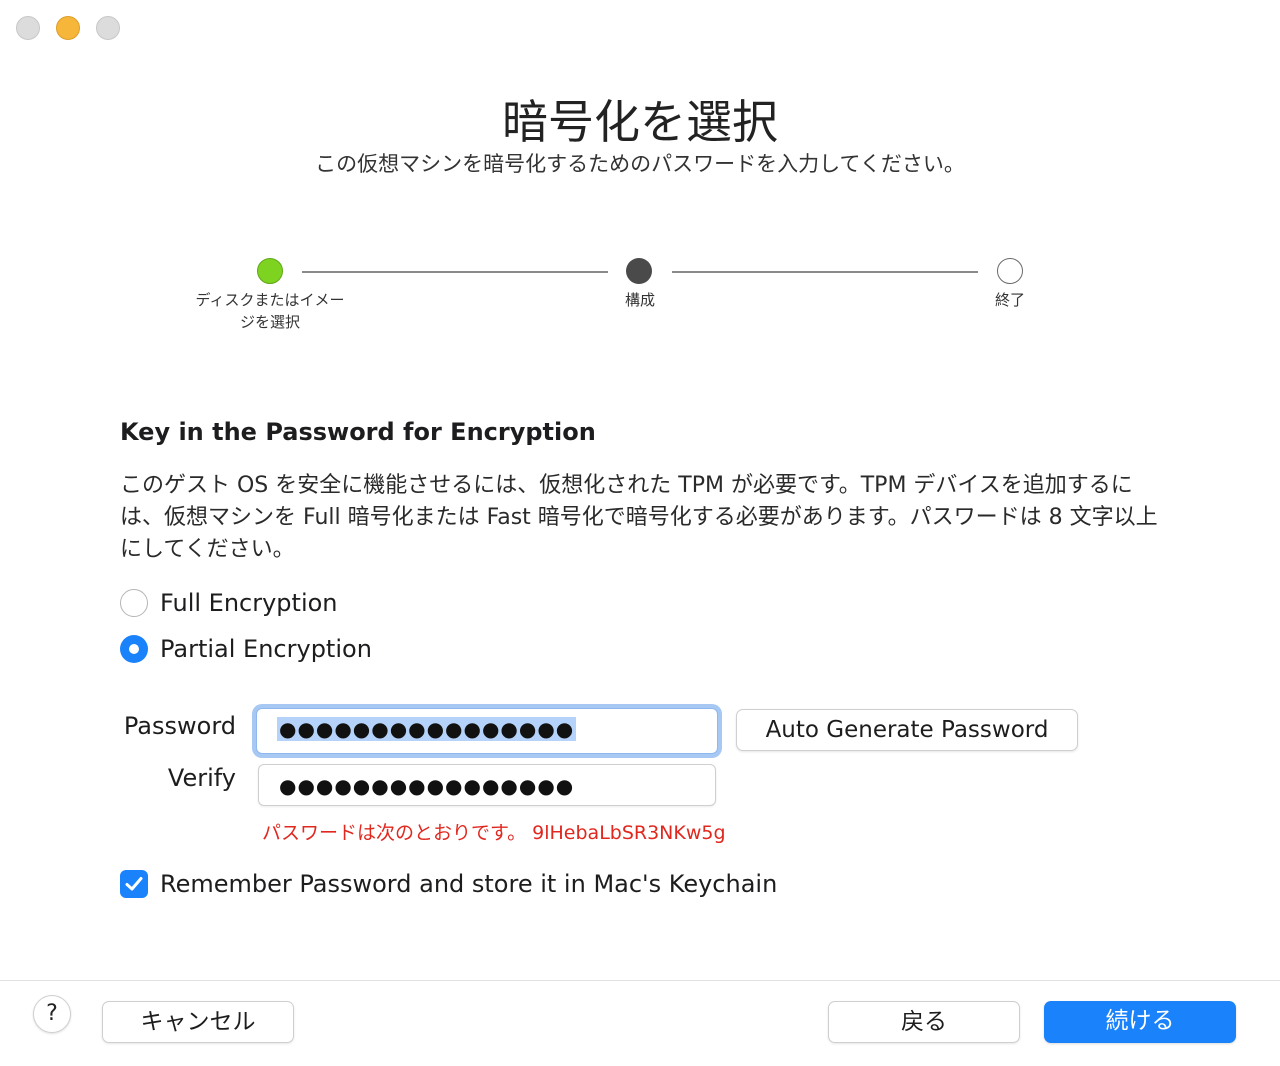 This screenshot has width=1280, height=1066. What do you see at coordinates (640, 164) in the screenshot?
I see `page-subtitle: この仮想マシンを暗号化するためのパスワードを入力してください。` at bounding box center [640, 164].